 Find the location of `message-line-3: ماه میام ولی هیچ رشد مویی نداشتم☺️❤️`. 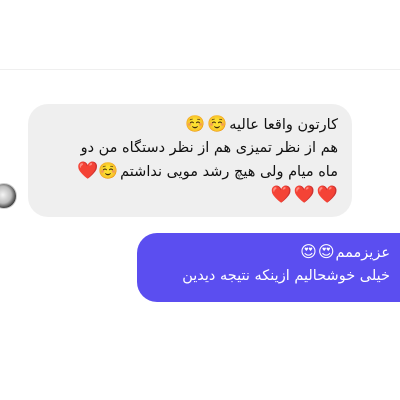

message-line-3: ماه میام ولی هیچ رشد مویی نداشتم☺️❤️ is located at coordinates (189, 172).